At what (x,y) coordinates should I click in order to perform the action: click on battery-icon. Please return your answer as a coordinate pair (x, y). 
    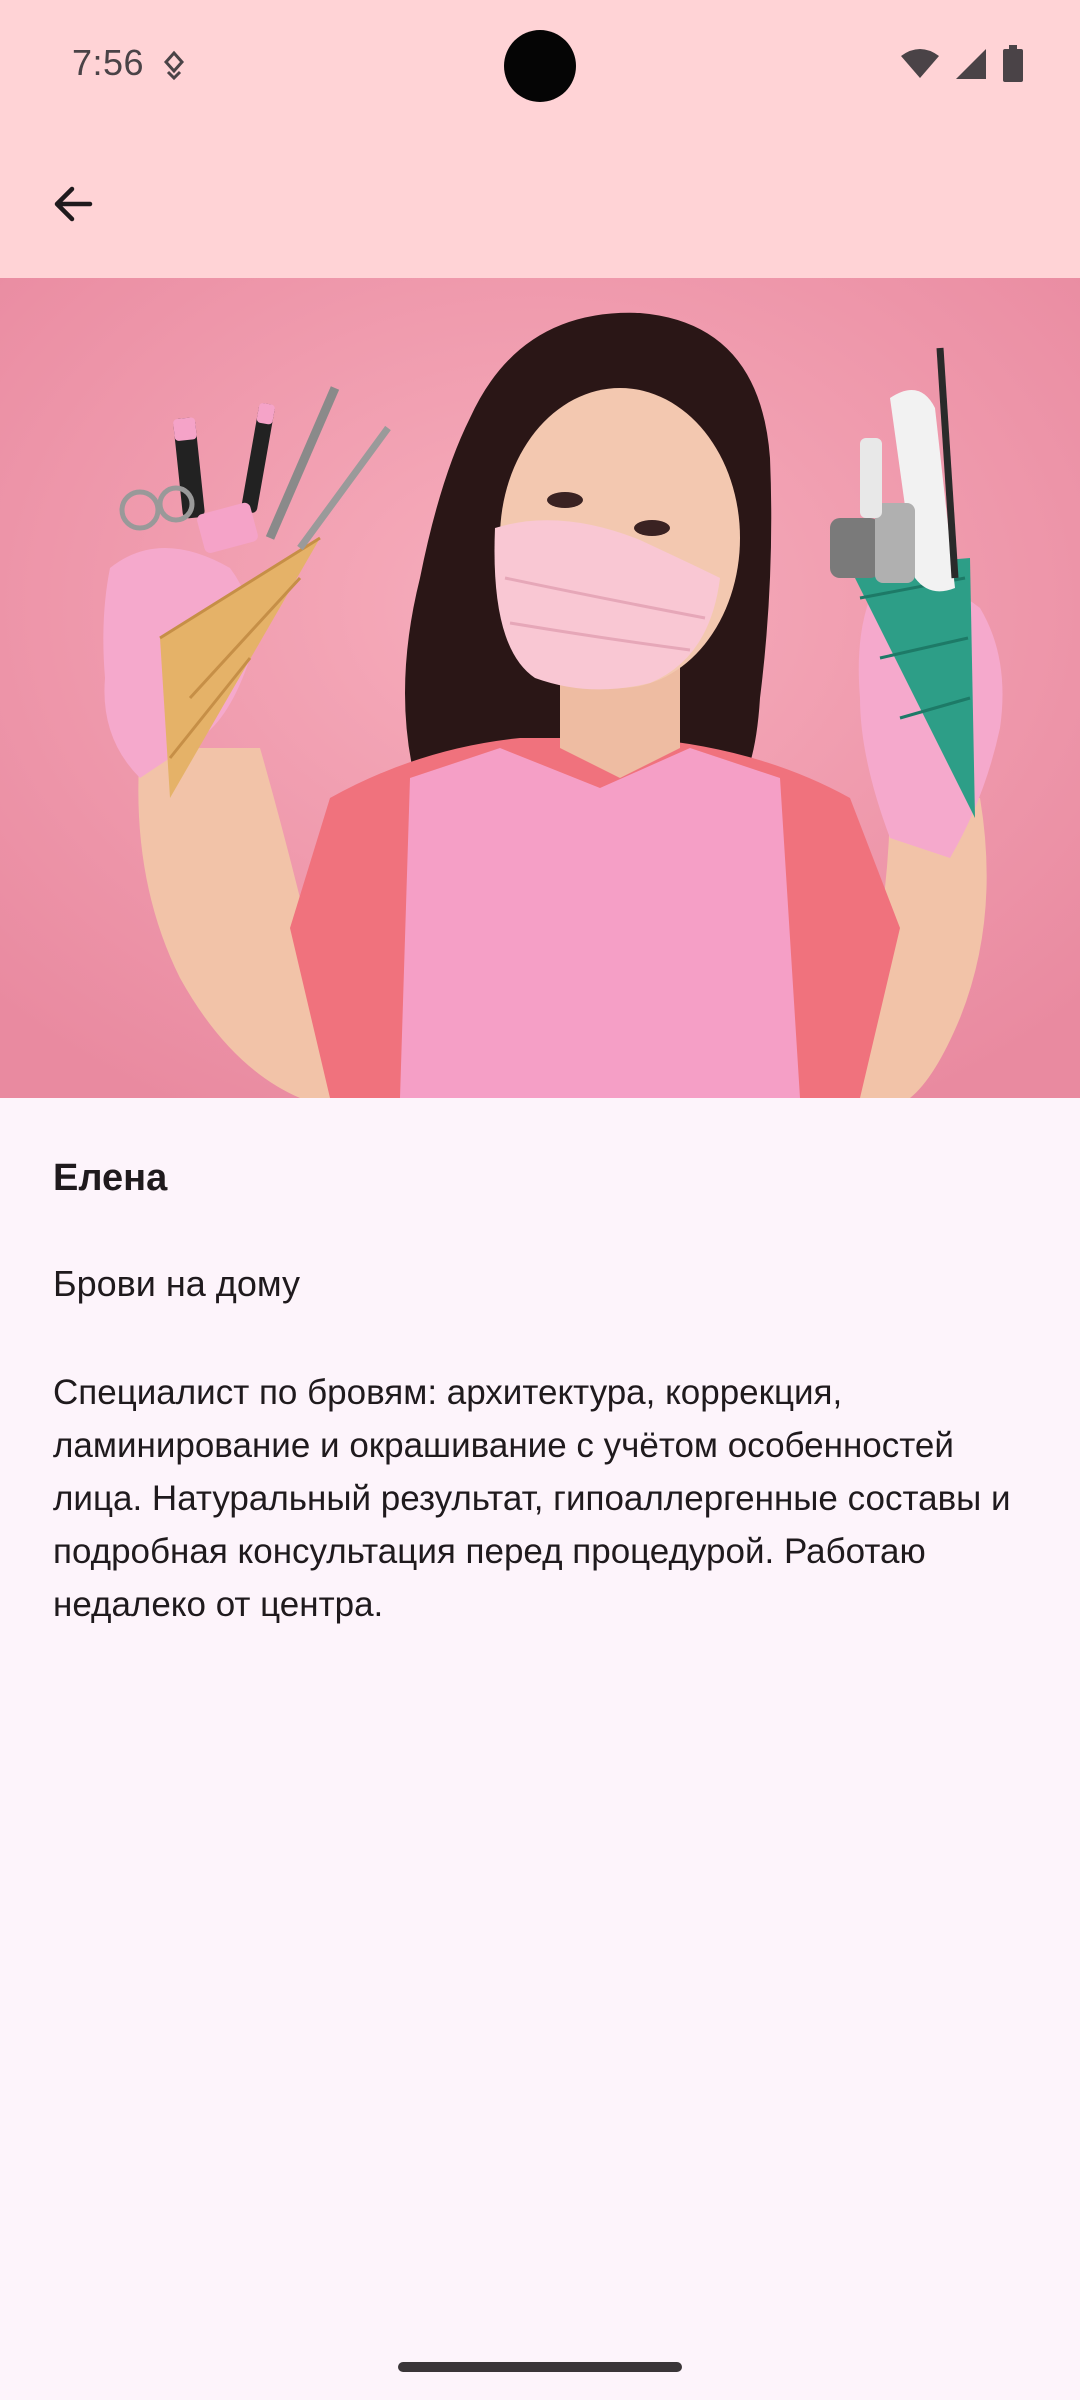
    Looking at the image, I should click on (1013, 66).